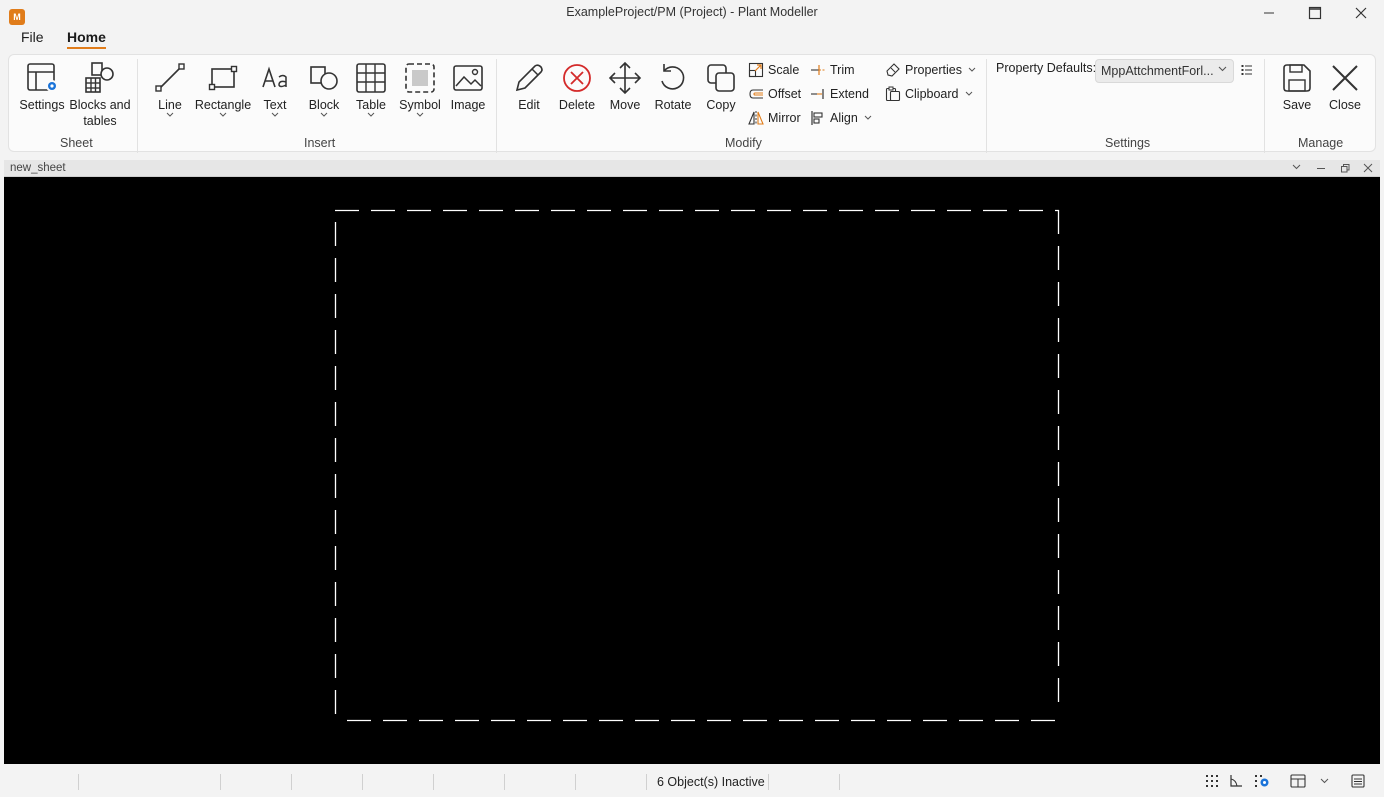 The height and width of the screenshot is (797, 1384). What do you see at coordinates (170, 105) in the screenshot?
I see `line-label: Line` at bounding box center [170, 105].